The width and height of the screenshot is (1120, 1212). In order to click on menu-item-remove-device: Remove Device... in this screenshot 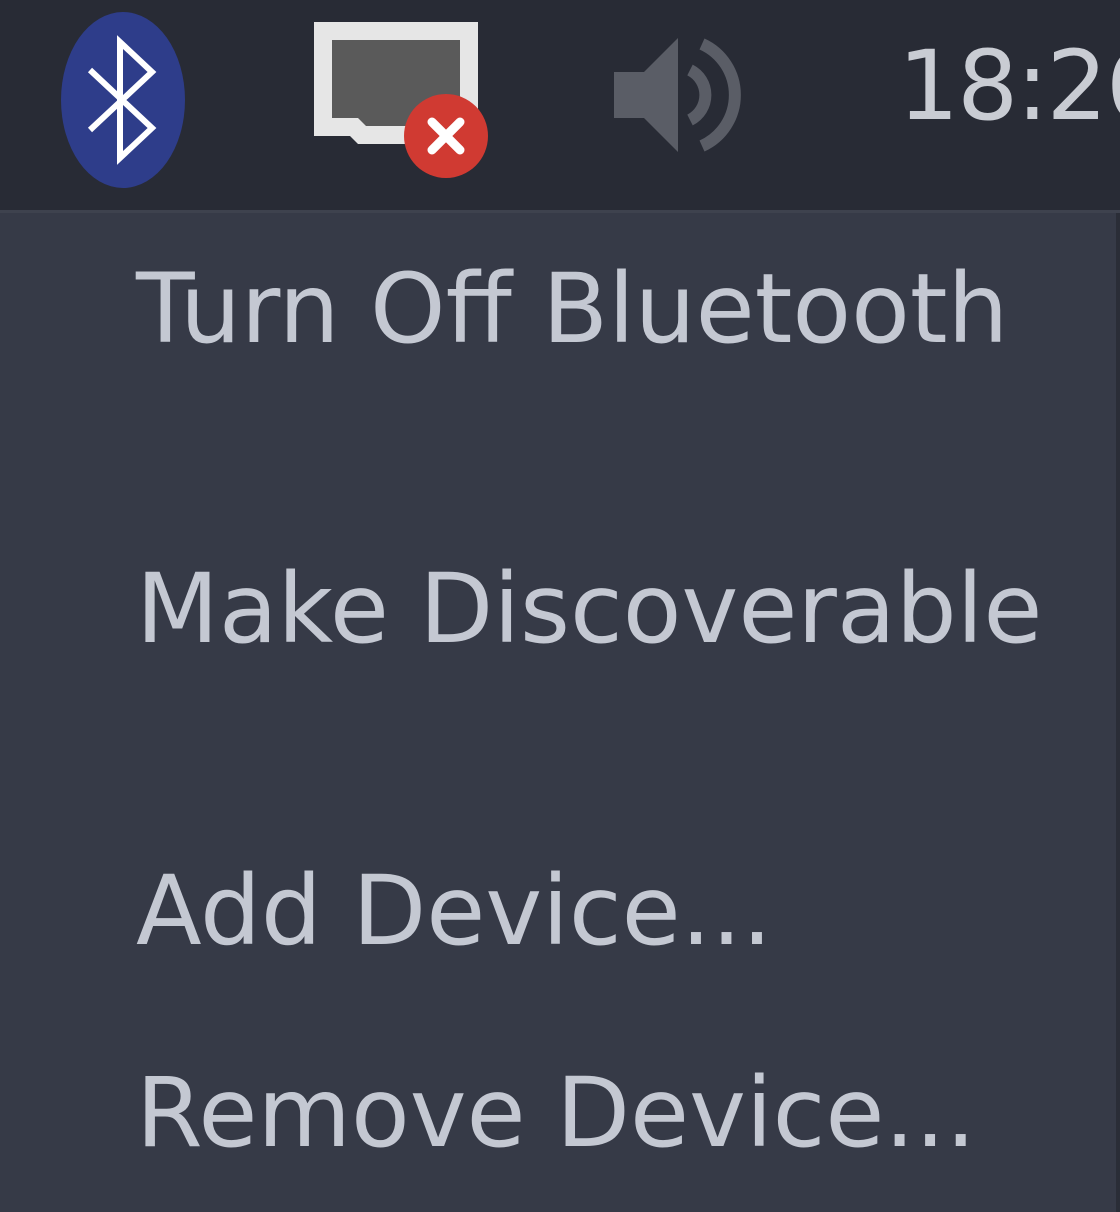, I will do `click(556, 1113)`.